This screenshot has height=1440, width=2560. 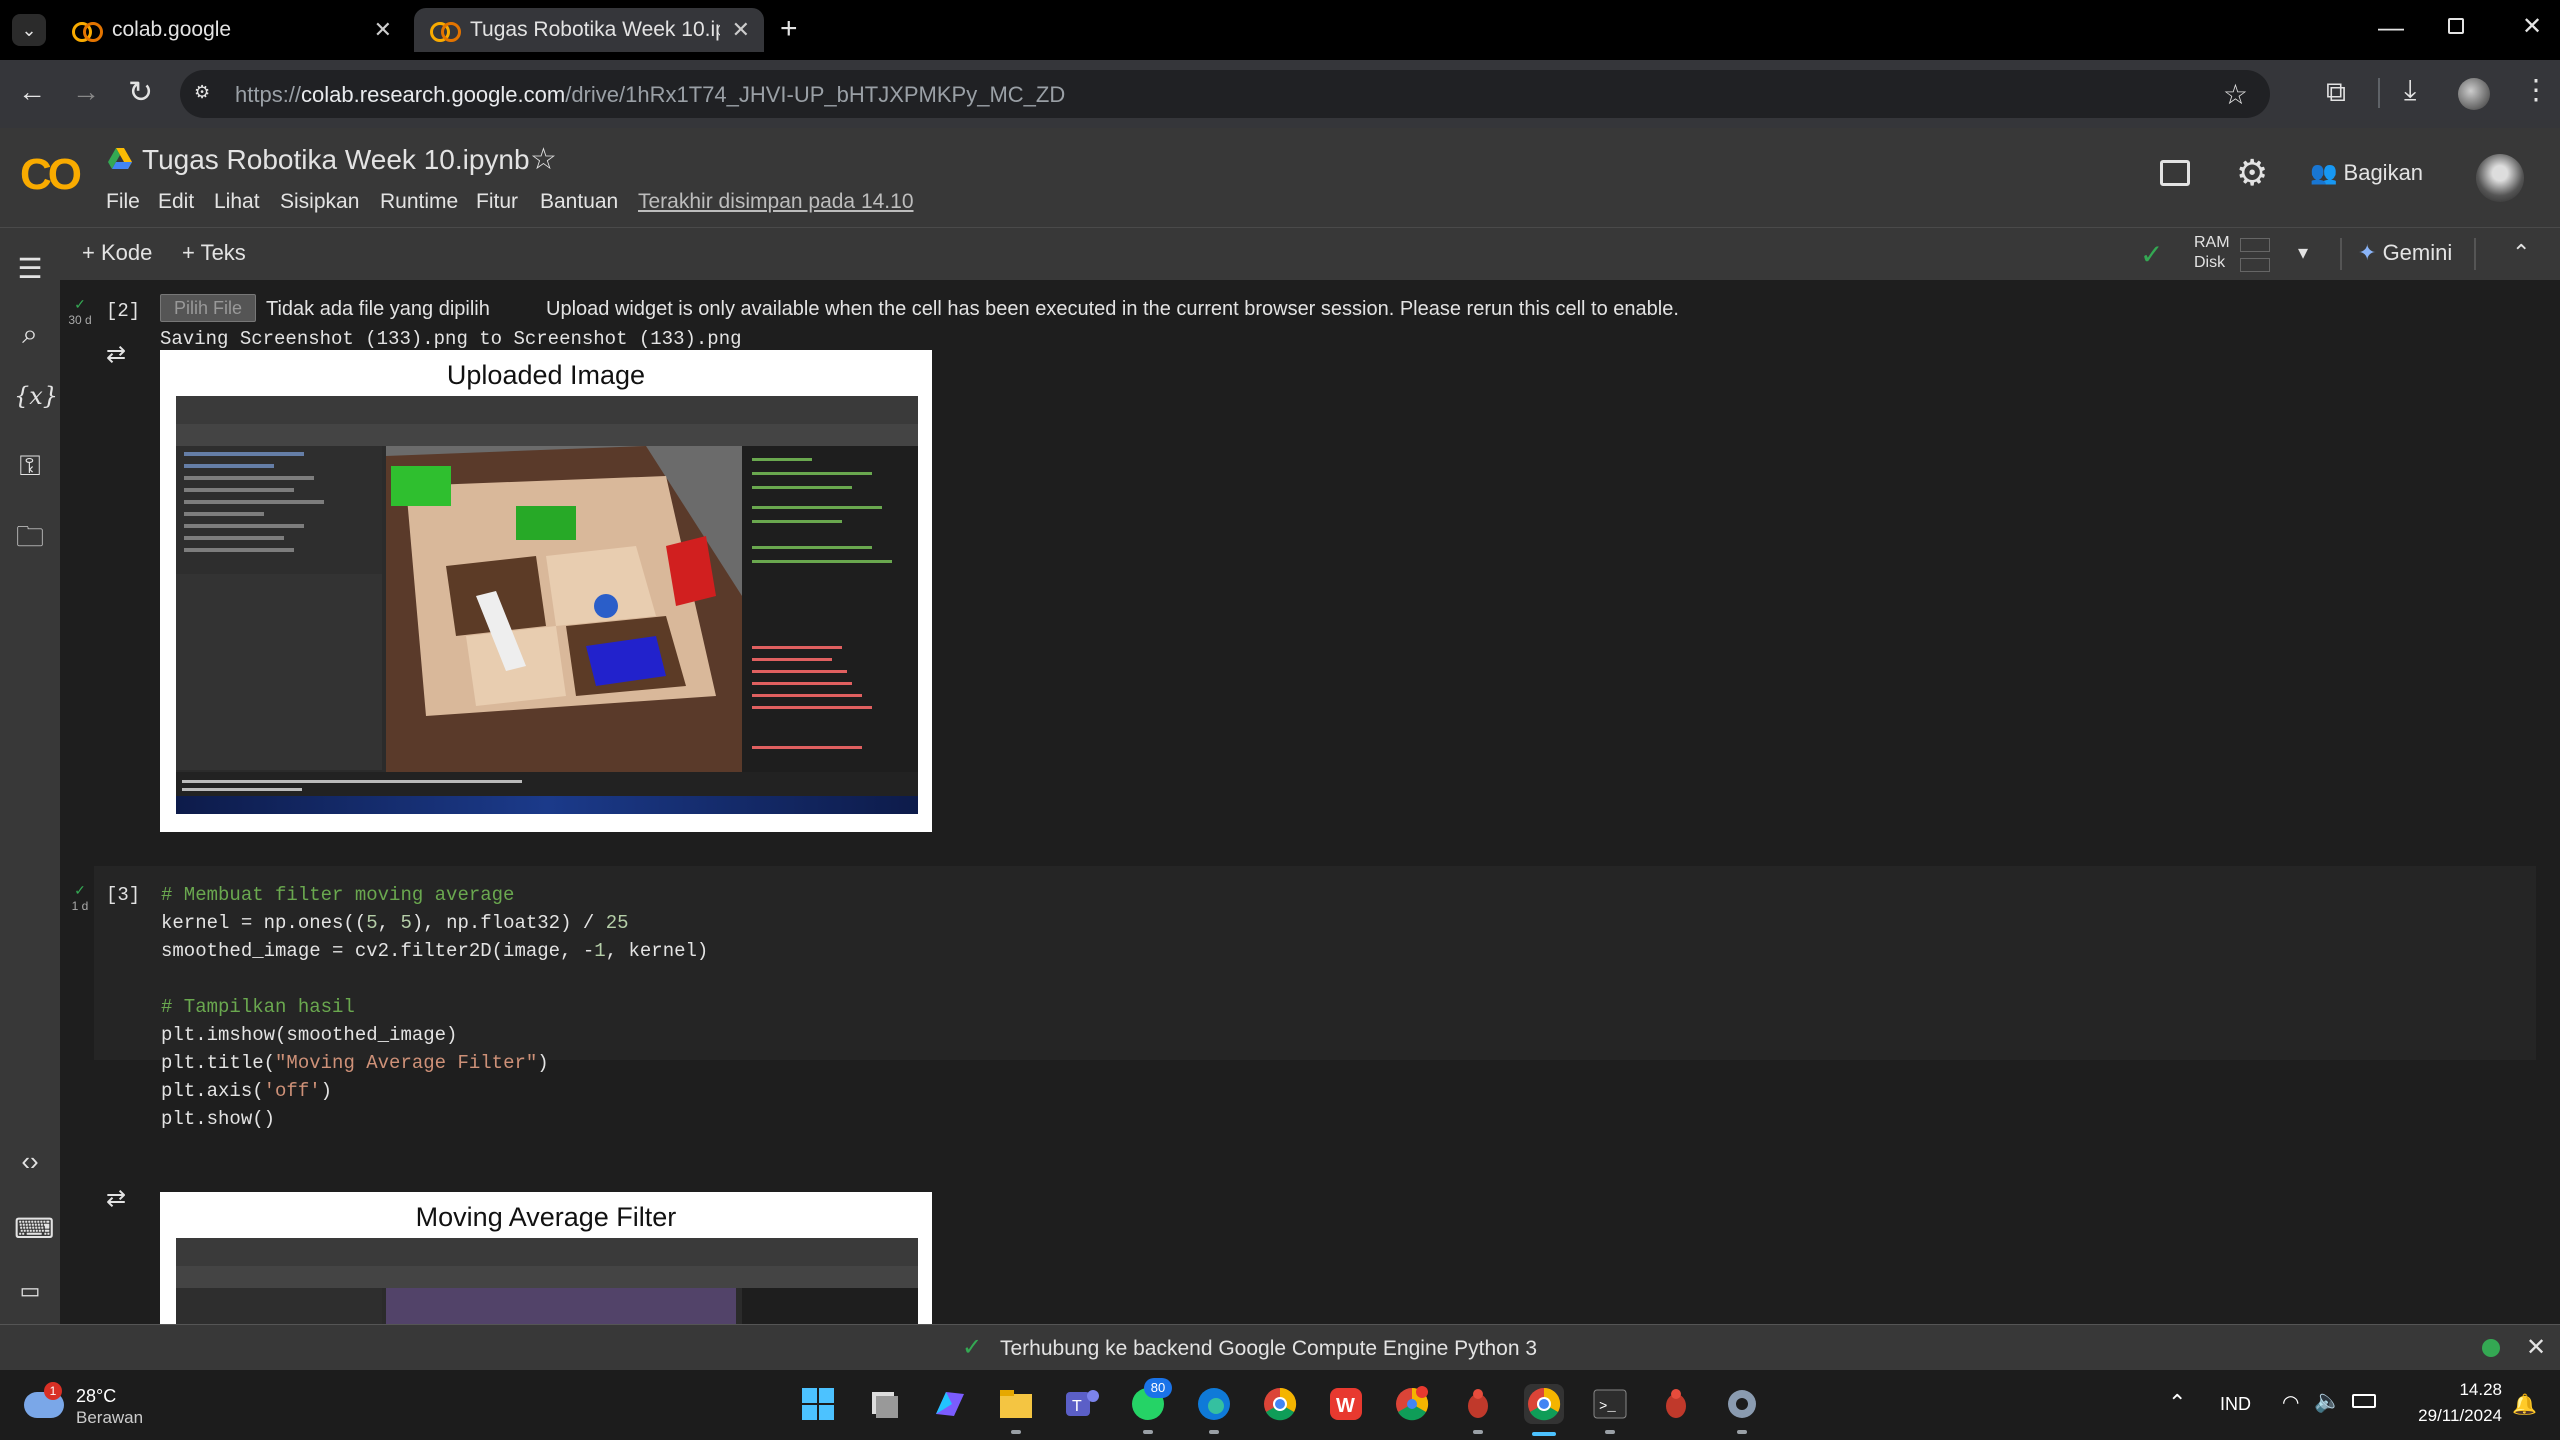 I want to click on settings-app-icon, so click(x=1742, y=1404).